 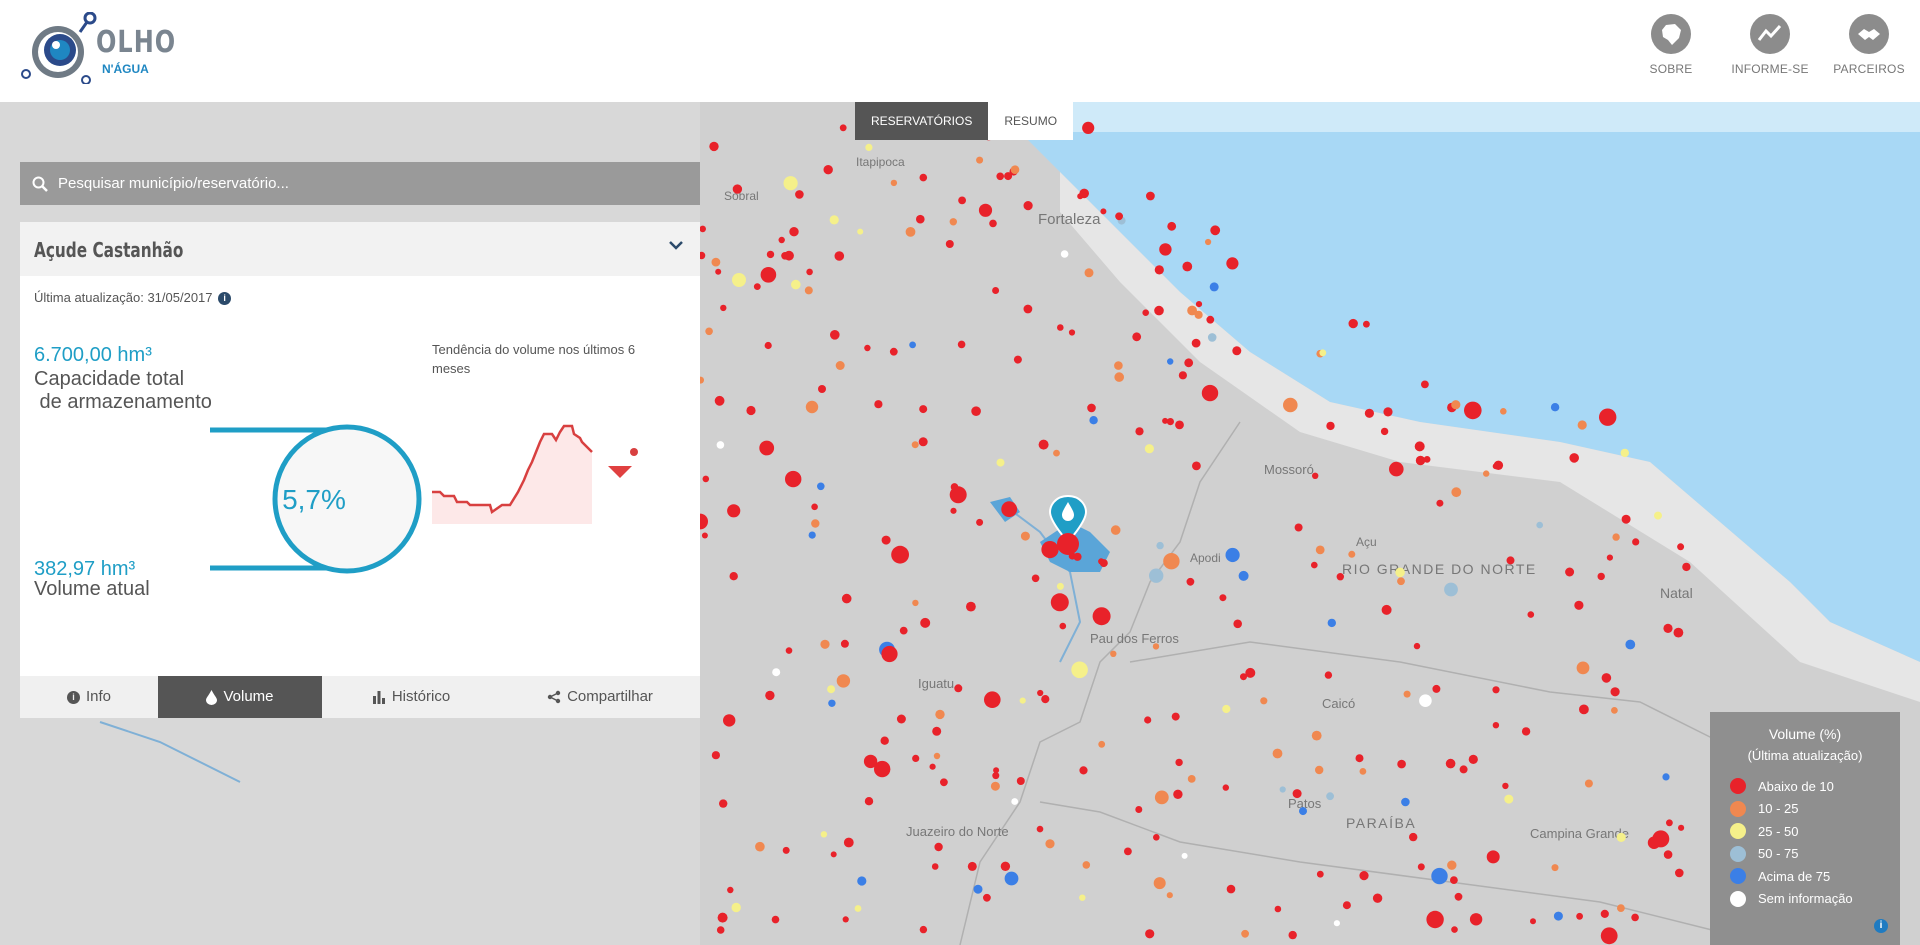 I want to click on legend-info-icon: i, so click(x=1881, y=926).